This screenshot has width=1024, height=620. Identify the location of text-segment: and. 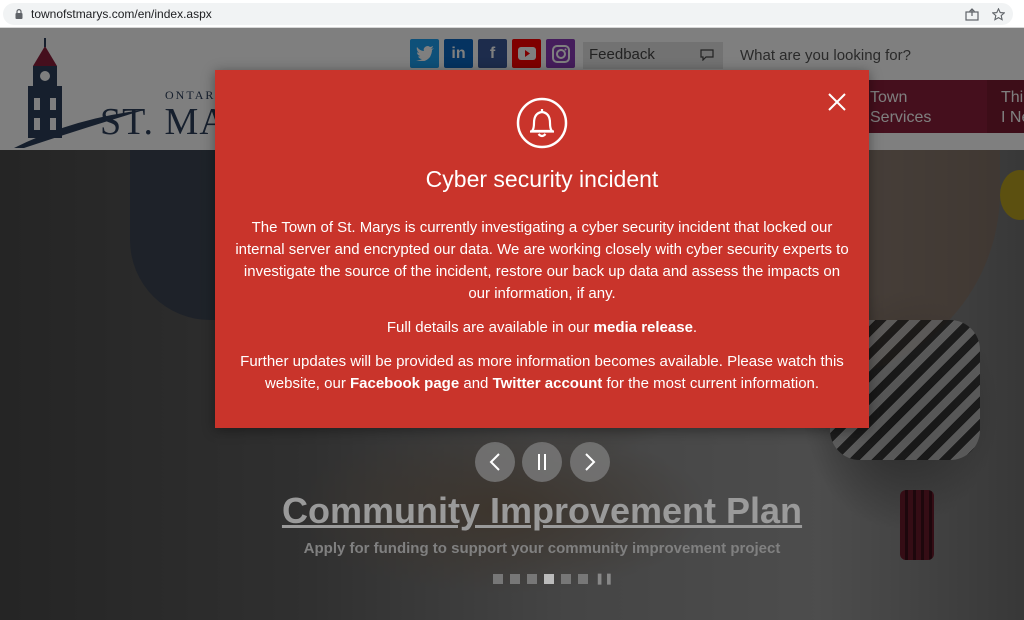
(476, 383).